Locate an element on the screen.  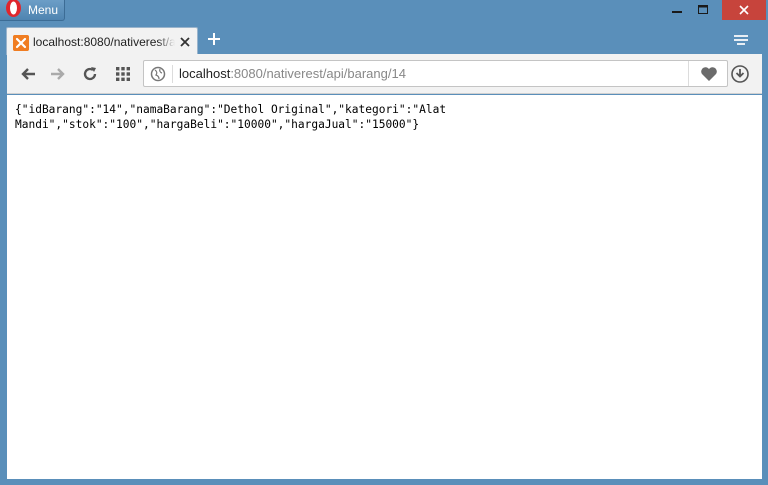
tab-active: localhost:8080/nativerest/api/barang/14 is located at coordinates (102, 41).